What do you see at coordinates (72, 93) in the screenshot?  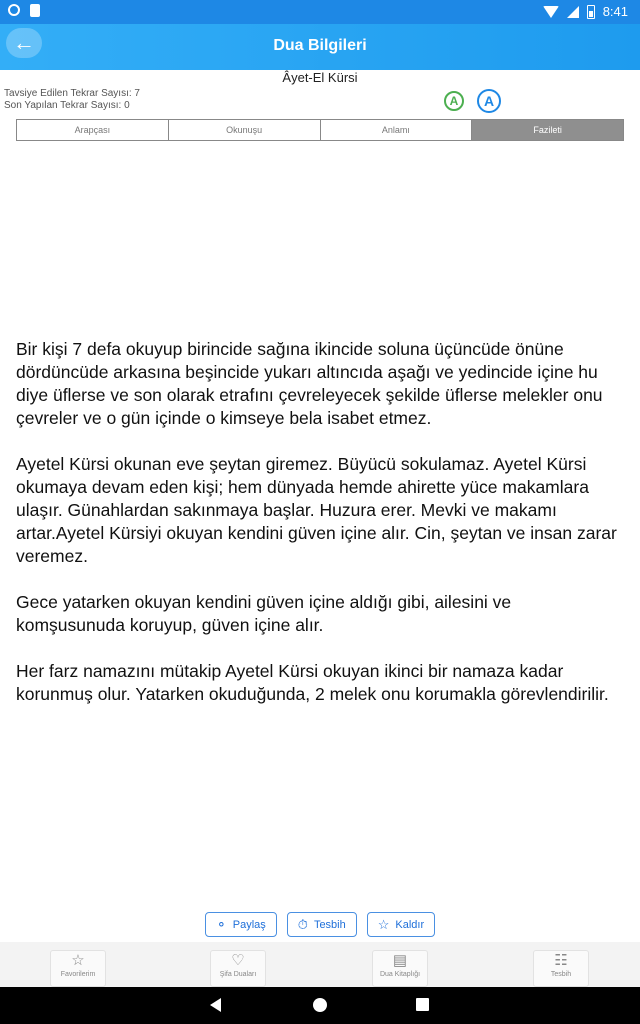 I see `recommended-count: Tavsiye Edilen Tekrar Sayısı: 7` at bounding box center [72, 93].